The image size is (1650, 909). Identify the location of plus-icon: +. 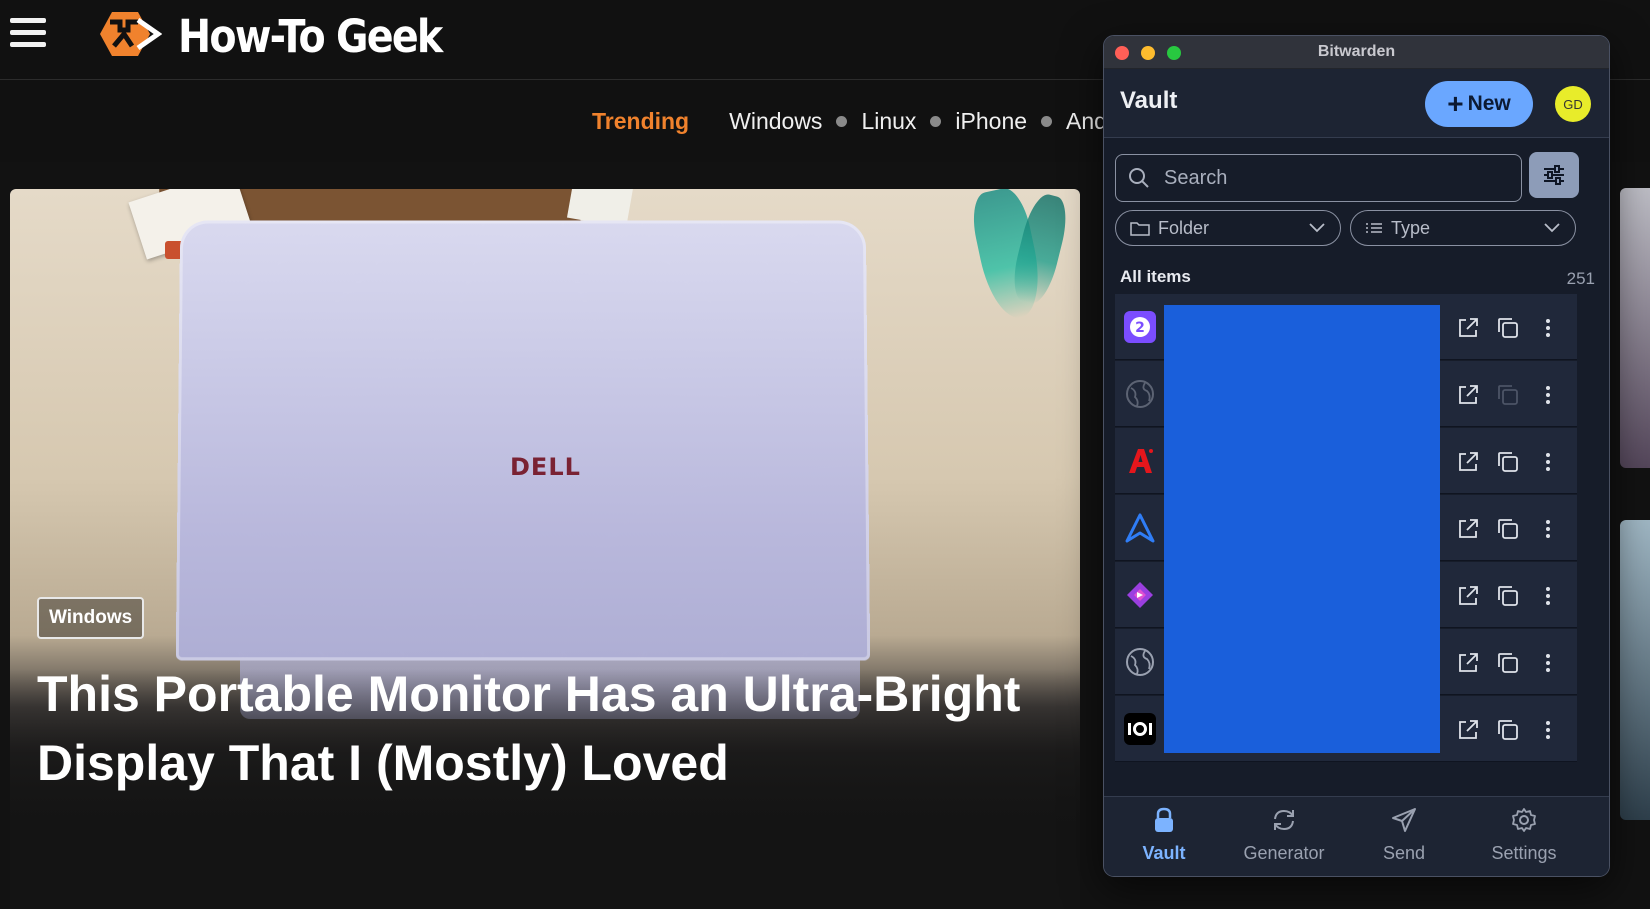
(1455, 103).